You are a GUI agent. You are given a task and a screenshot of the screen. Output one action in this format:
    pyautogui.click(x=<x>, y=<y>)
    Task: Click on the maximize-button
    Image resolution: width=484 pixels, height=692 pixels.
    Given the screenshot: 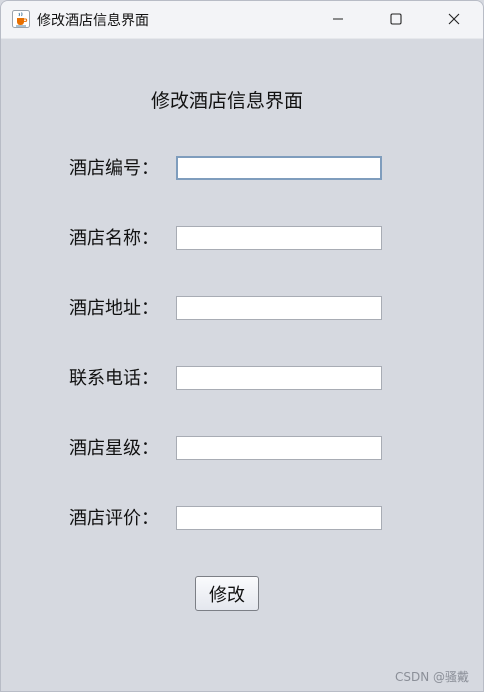 What is the action you would take?
    pyautogui.click(x=396, y=19)
    